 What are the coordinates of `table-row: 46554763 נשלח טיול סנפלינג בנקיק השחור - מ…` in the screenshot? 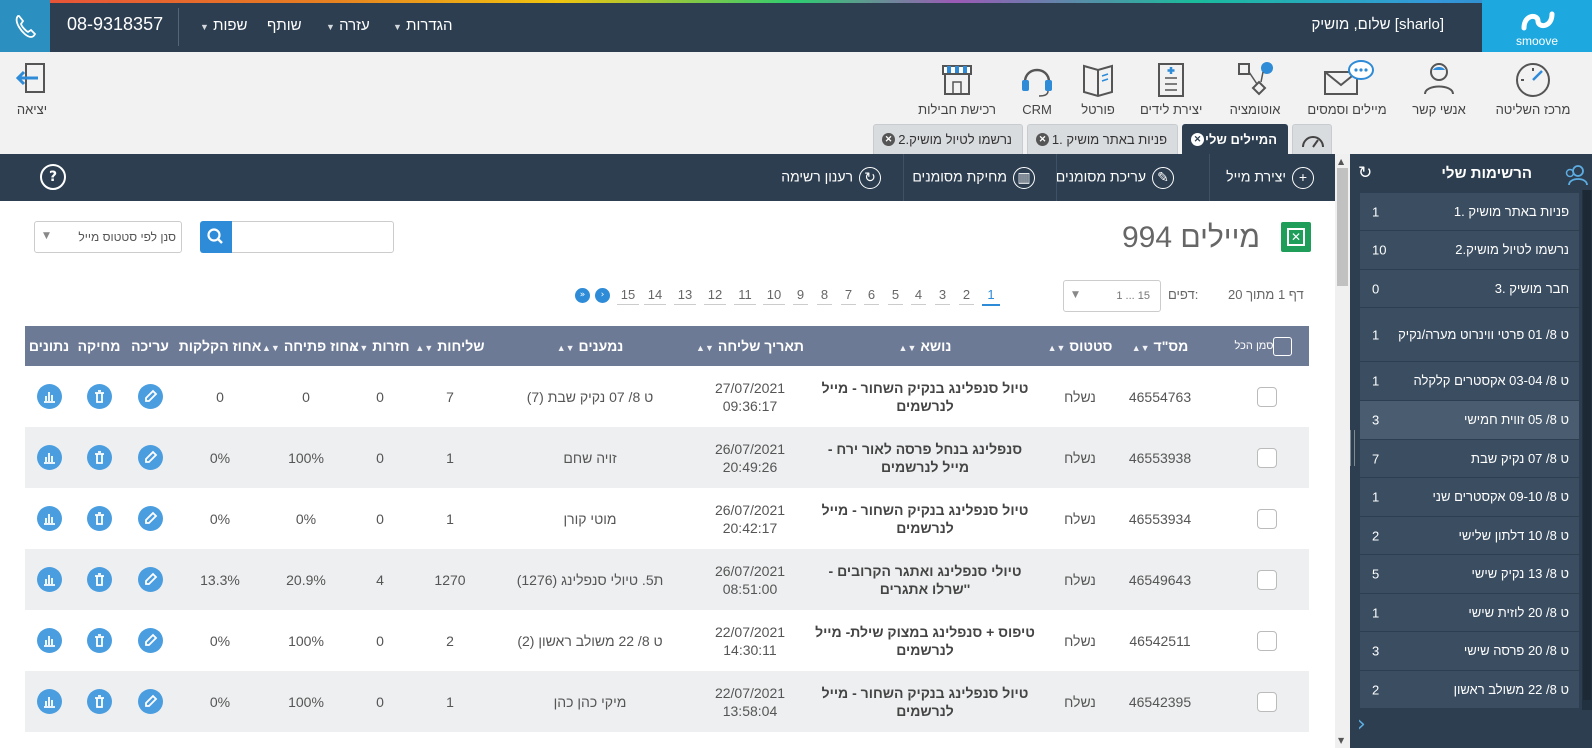 It's located at (667, 396).